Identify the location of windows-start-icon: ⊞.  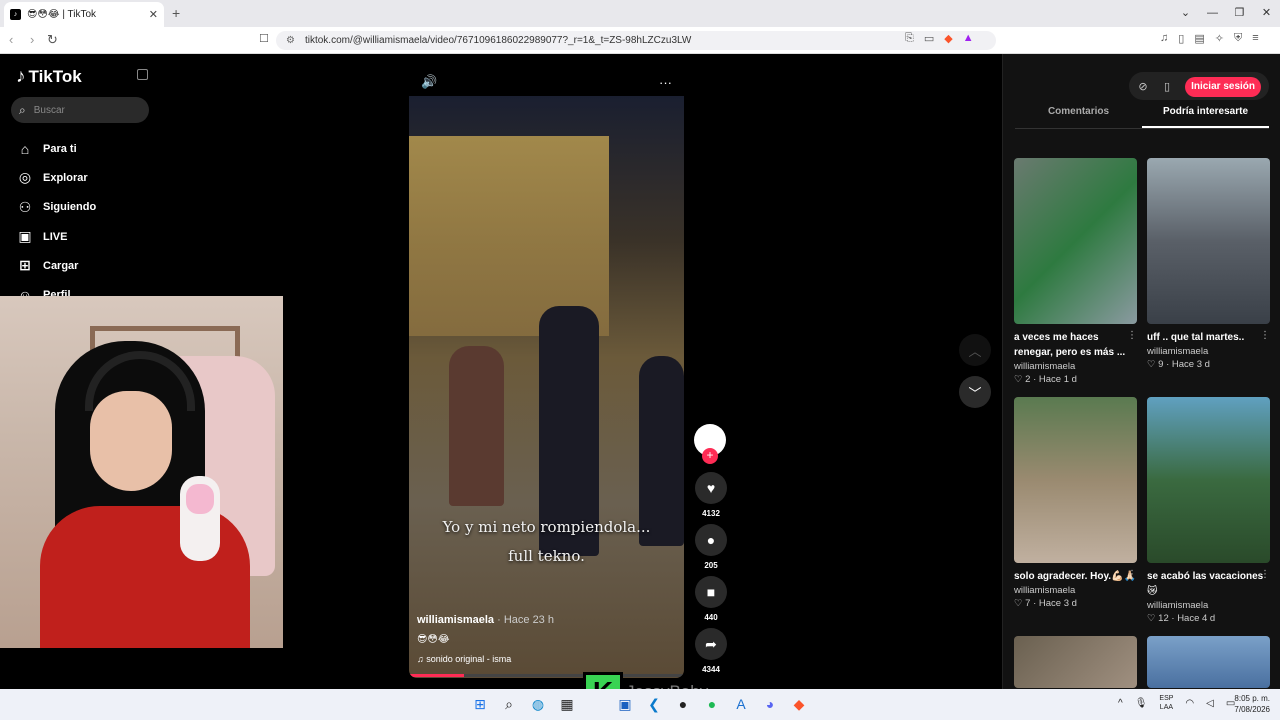
(480, 704).